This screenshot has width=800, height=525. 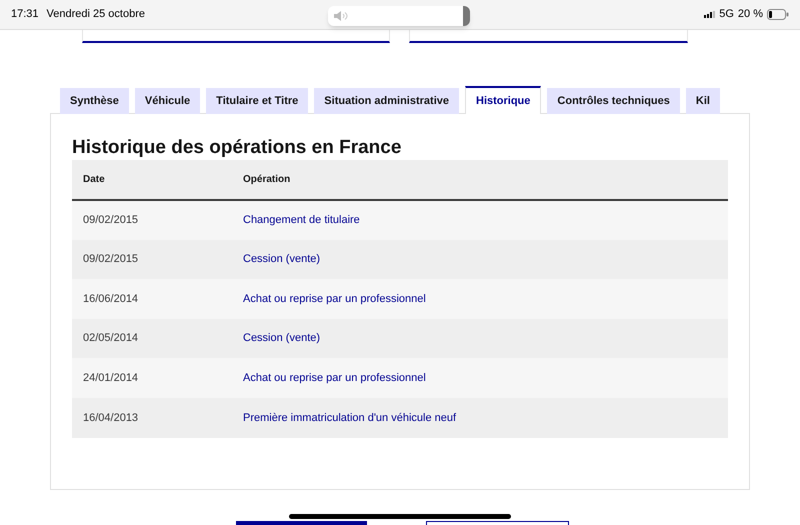 I want to click on section-title: Historique des opérations en France, so click(x=237, y=148).